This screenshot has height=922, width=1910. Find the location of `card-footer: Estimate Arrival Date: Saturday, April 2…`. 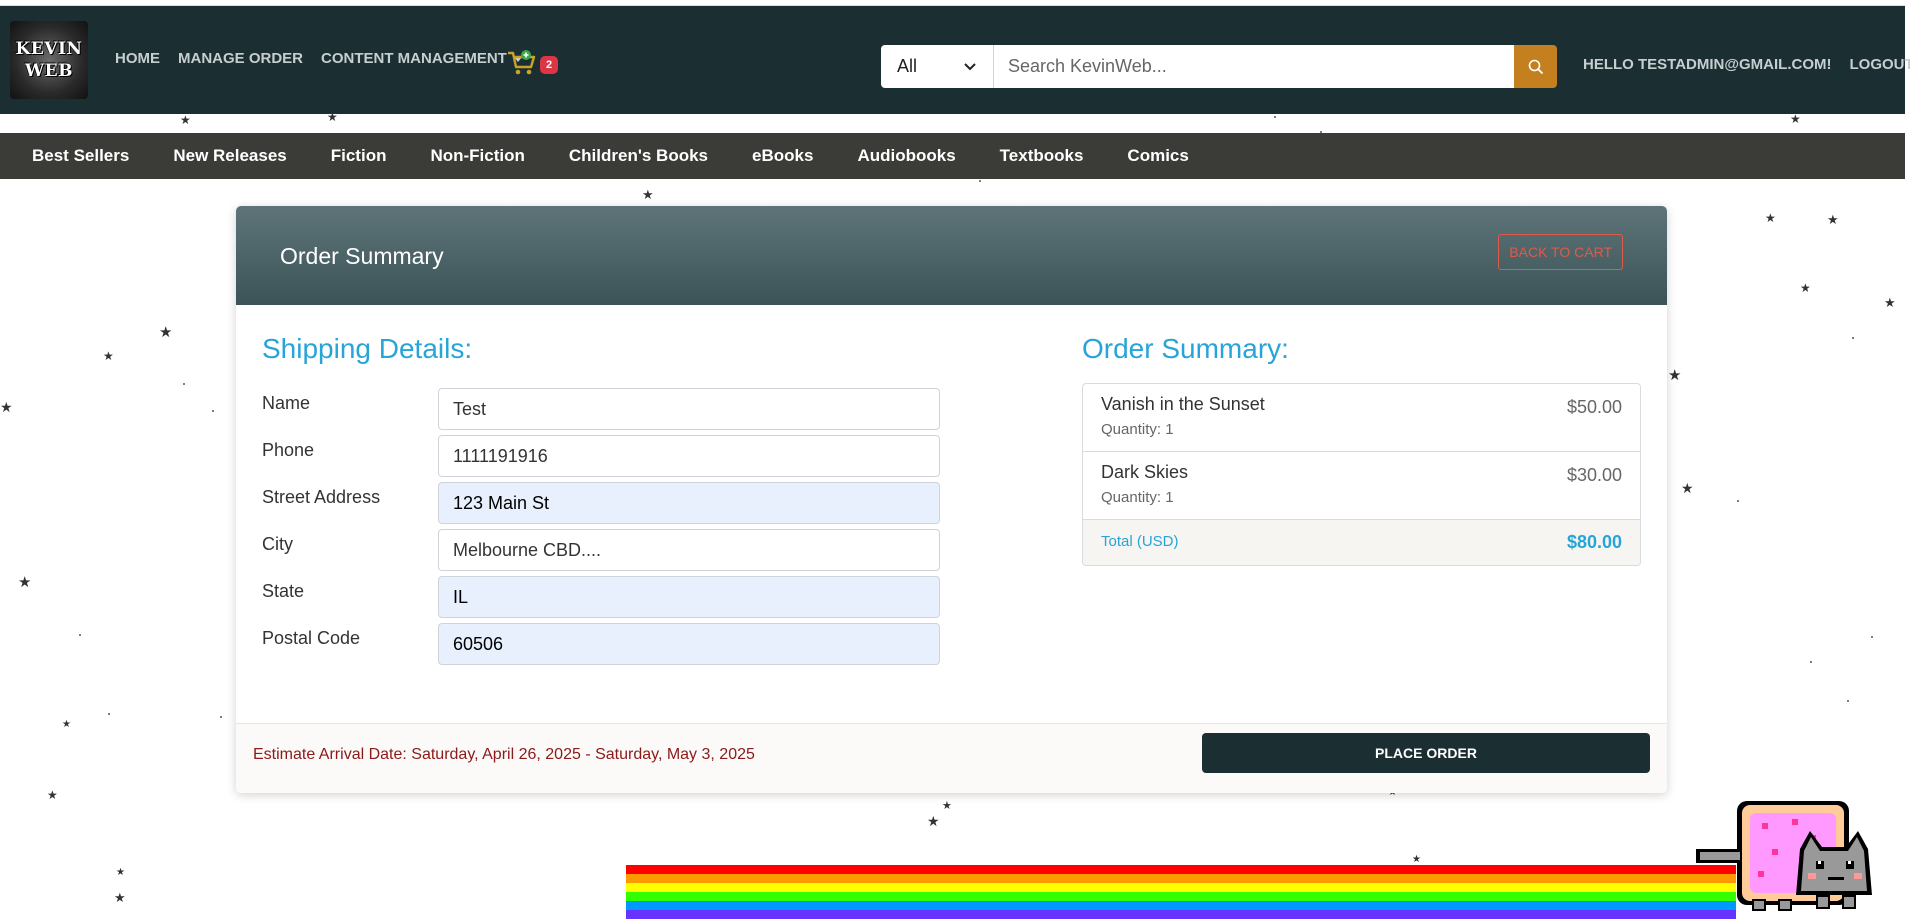

card-footer: Estimate Arrival Date: Saturday, April 2… is located at coordinates (951, 758).